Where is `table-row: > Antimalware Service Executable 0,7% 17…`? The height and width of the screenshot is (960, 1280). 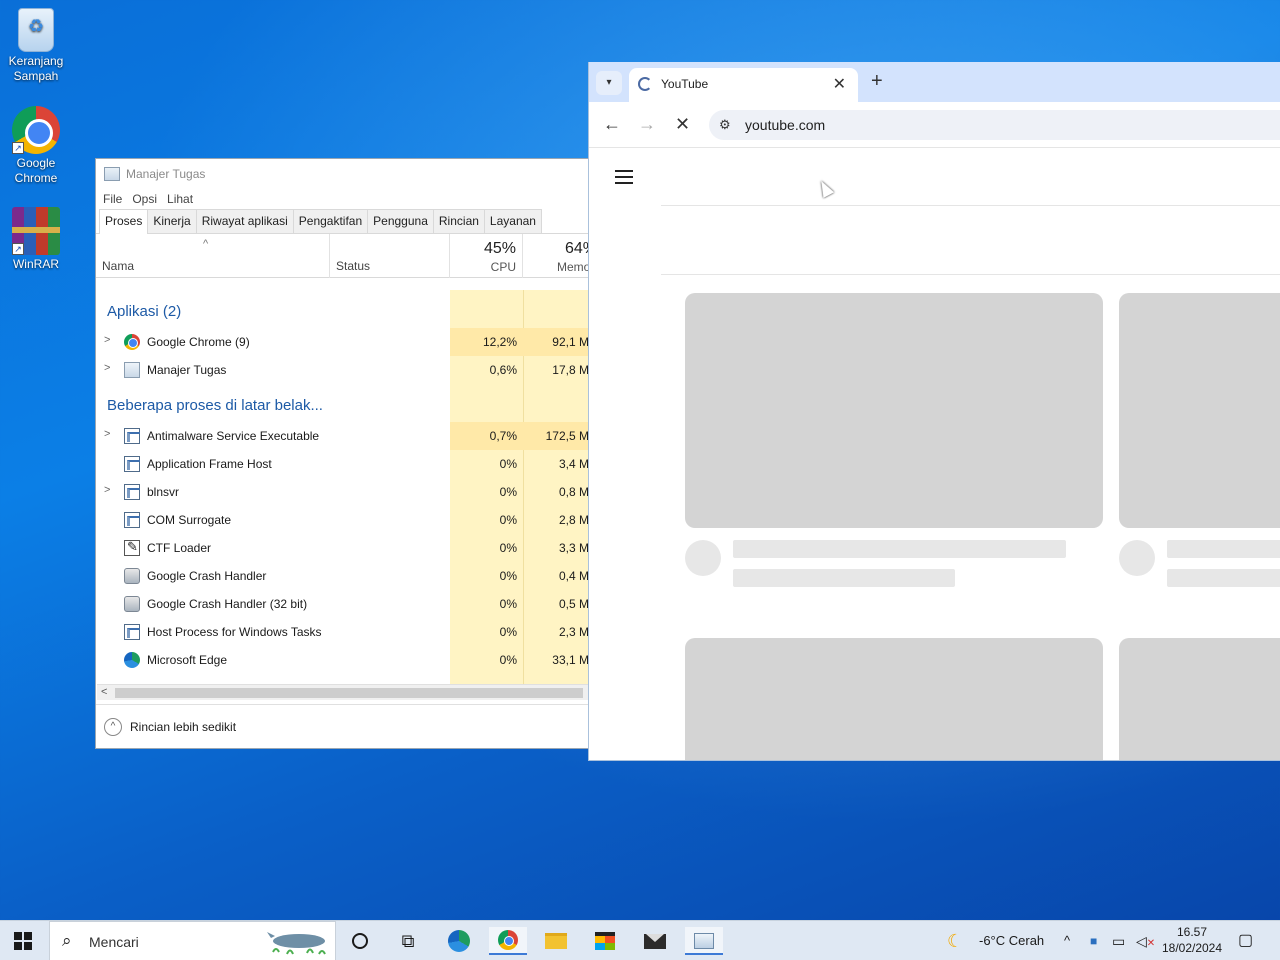 table-row: > Antimalware Service Executable 0,7% 17… is located at coordinates (342, 436).